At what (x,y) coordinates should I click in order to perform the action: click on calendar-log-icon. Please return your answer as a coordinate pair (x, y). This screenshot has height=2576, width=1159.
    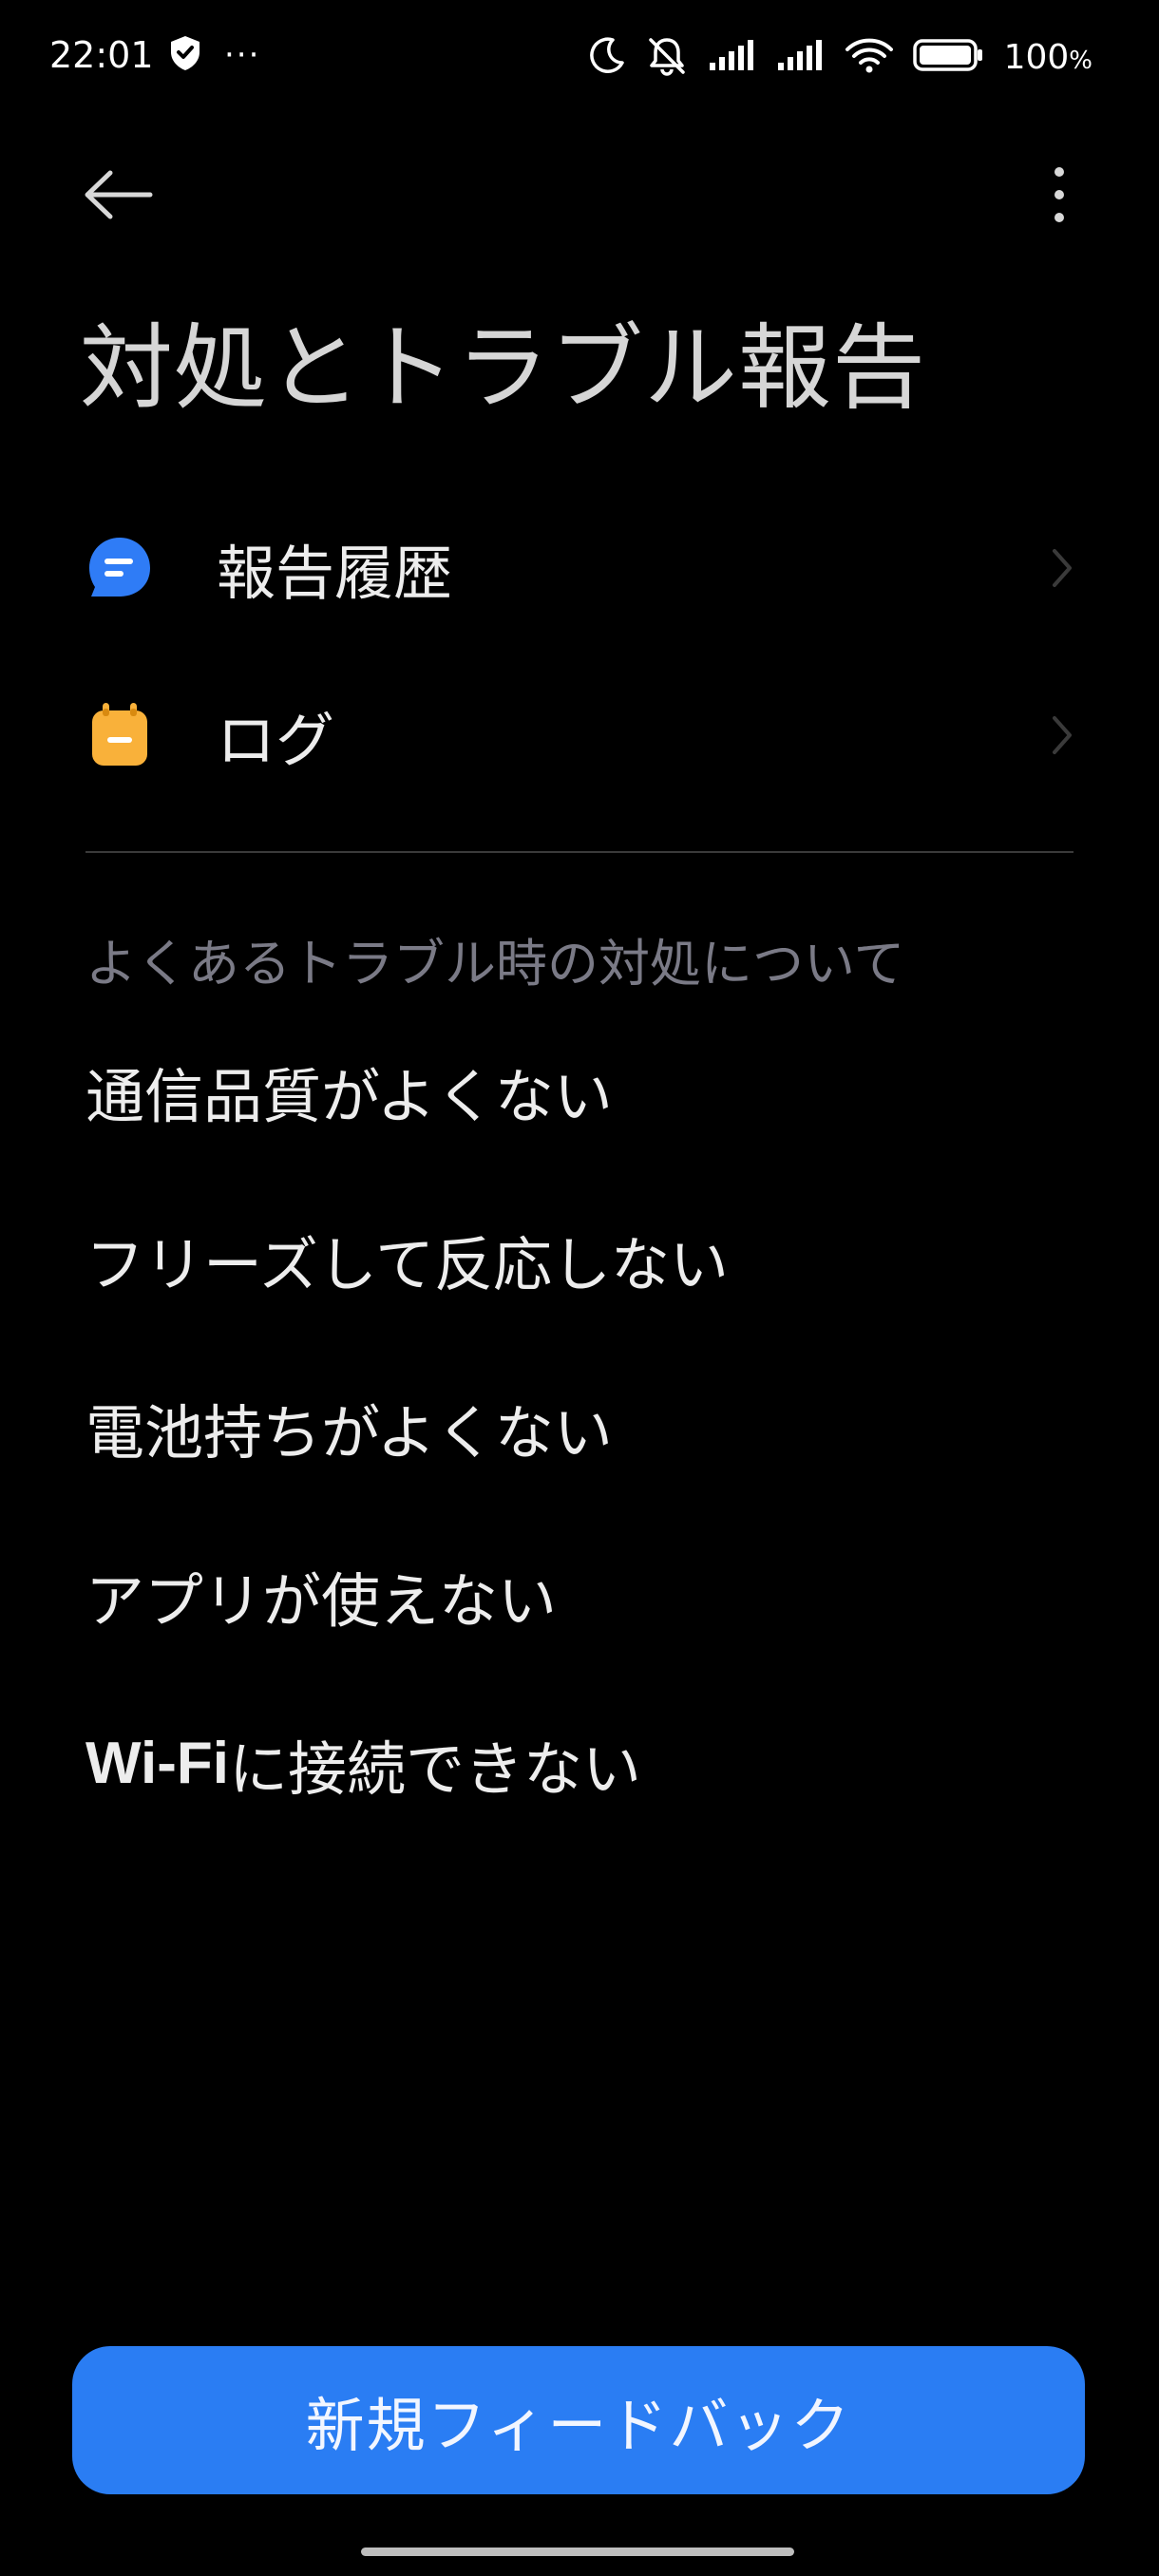
    Looking at the image, I should click on (120, 735).